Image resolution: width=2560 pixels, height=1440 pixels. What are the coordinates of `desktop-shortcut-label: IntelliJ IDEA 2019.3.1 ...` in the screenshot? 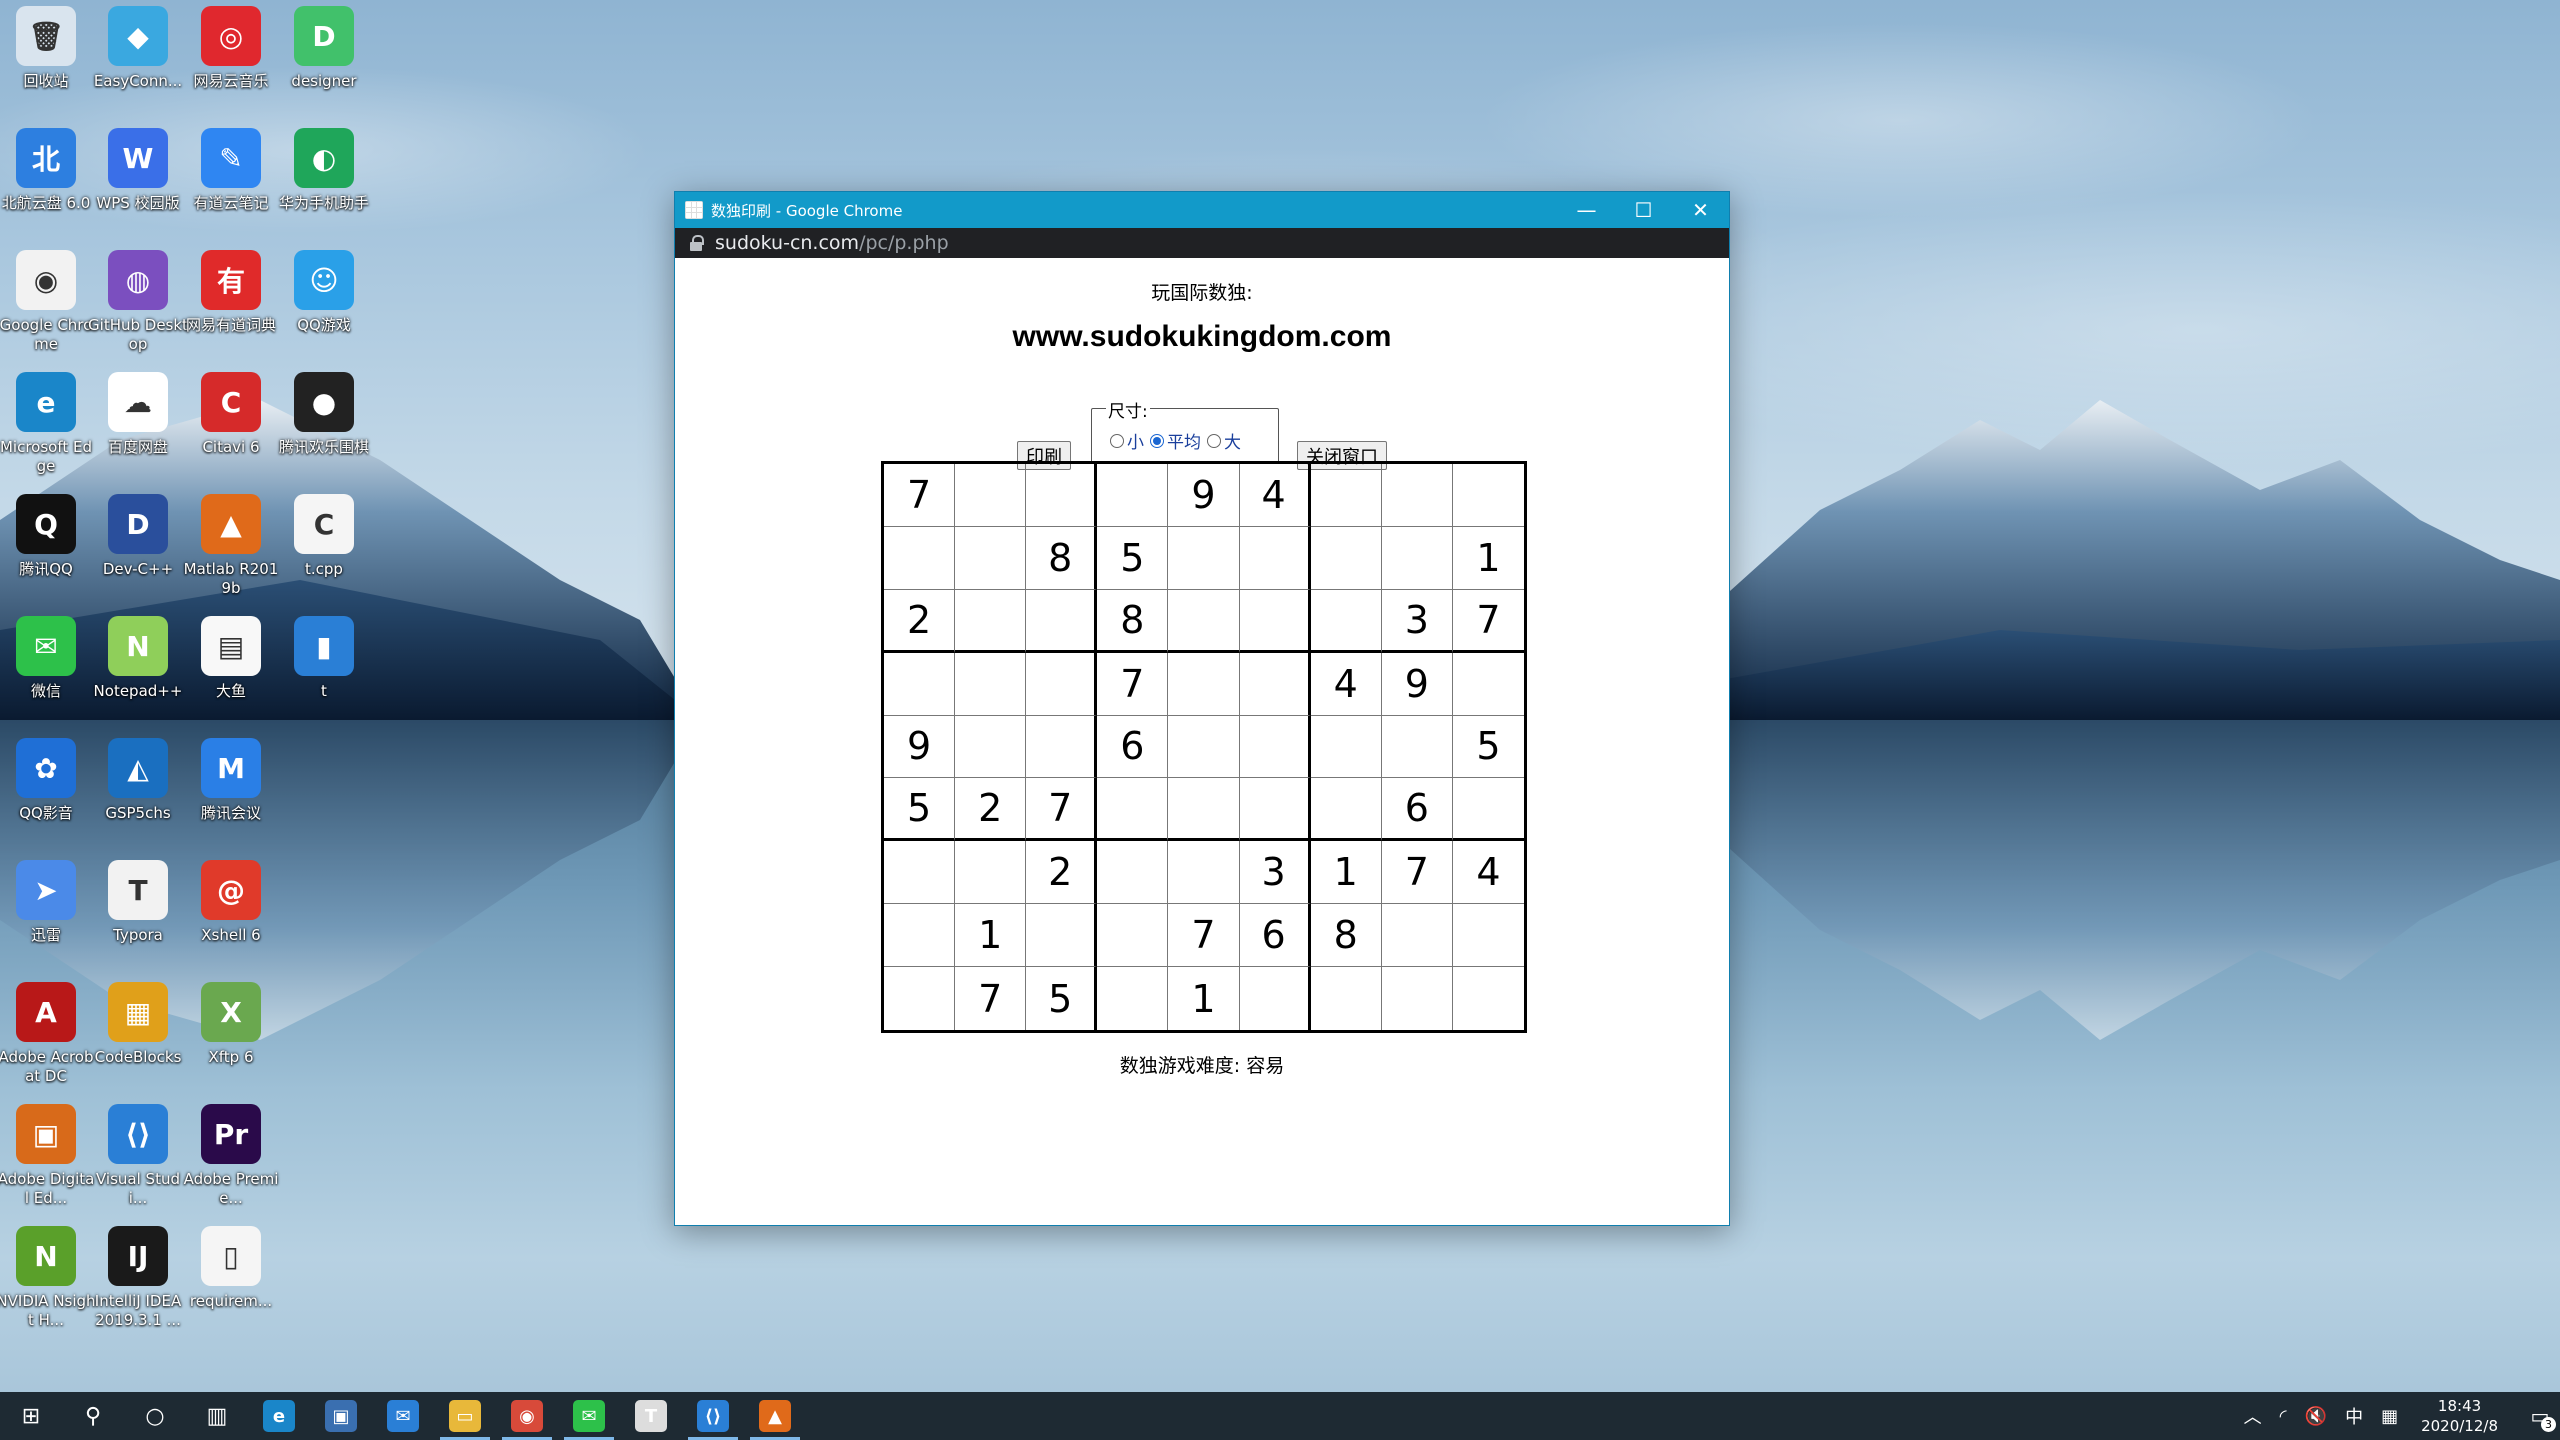 It's located at (138, 1310).